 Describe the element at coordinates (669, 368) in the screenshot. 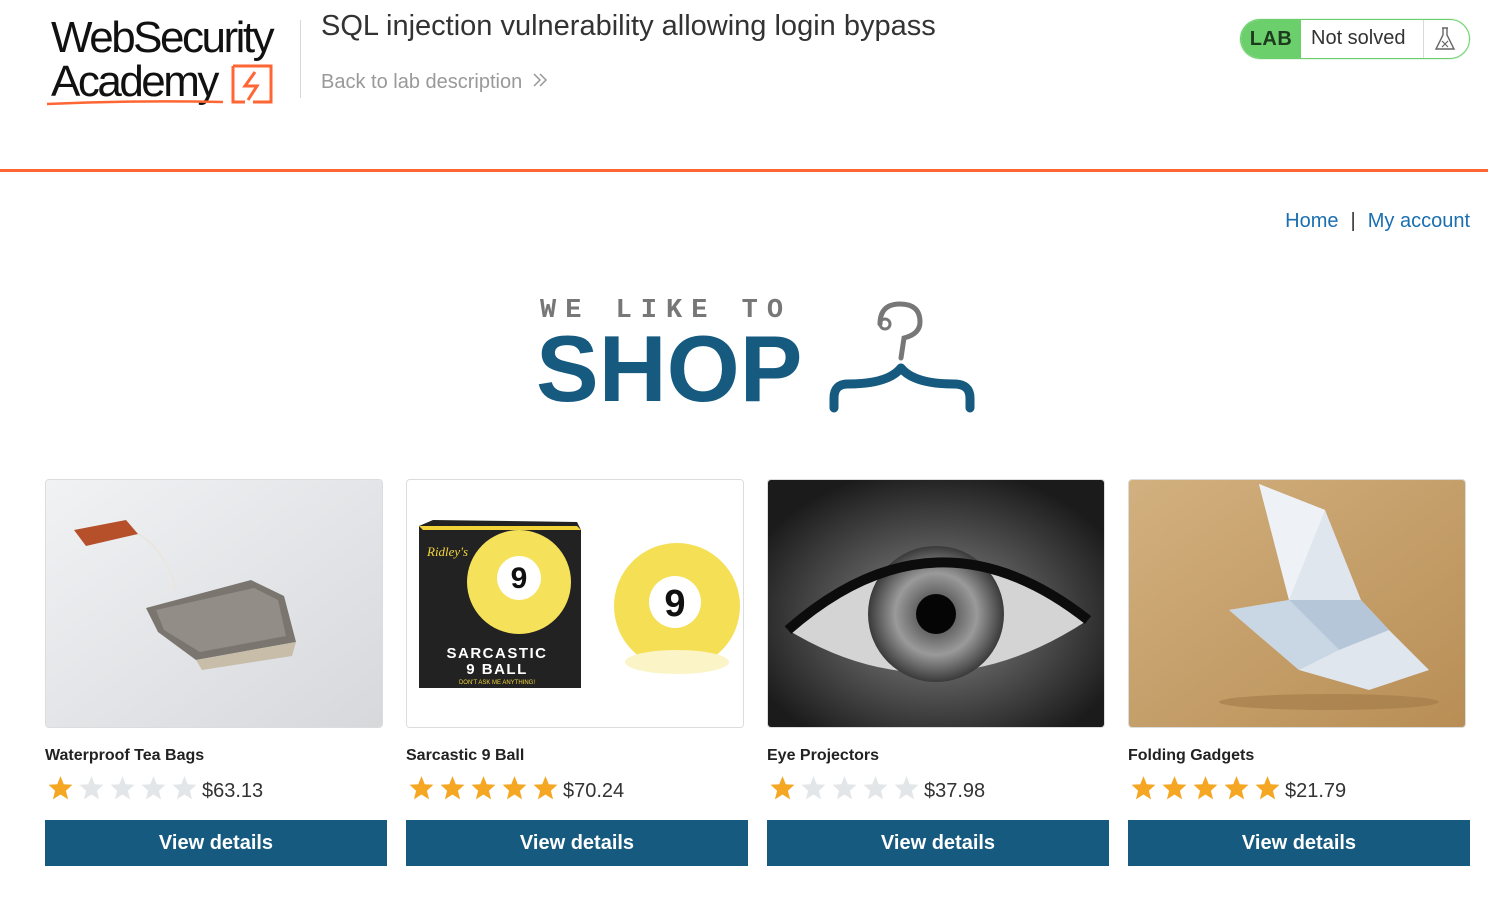

I see `hero-brand: SHOP` at that location.